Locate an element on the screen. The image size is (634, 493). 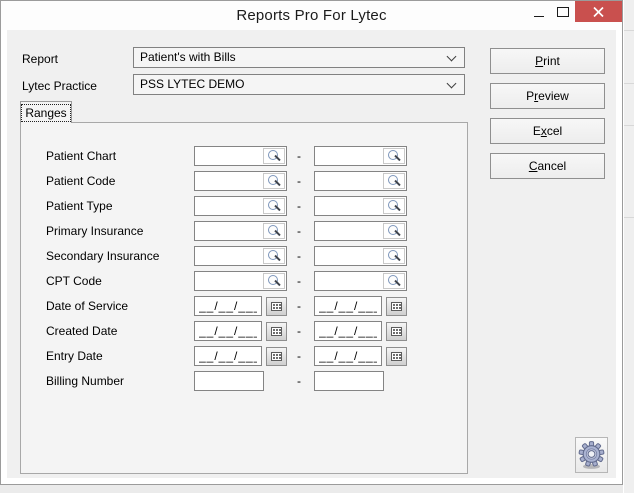
row-label-patient-type: Patient Type is located at coordinates (79, 206).